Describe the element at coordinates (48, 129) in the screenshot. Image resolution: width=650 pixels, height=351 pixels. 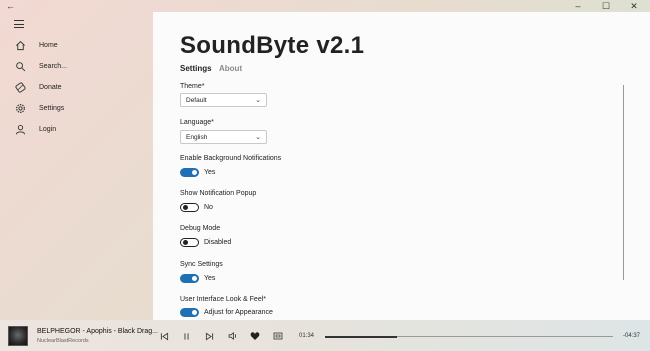
I see `sidebar-item-label: Login` at that location.